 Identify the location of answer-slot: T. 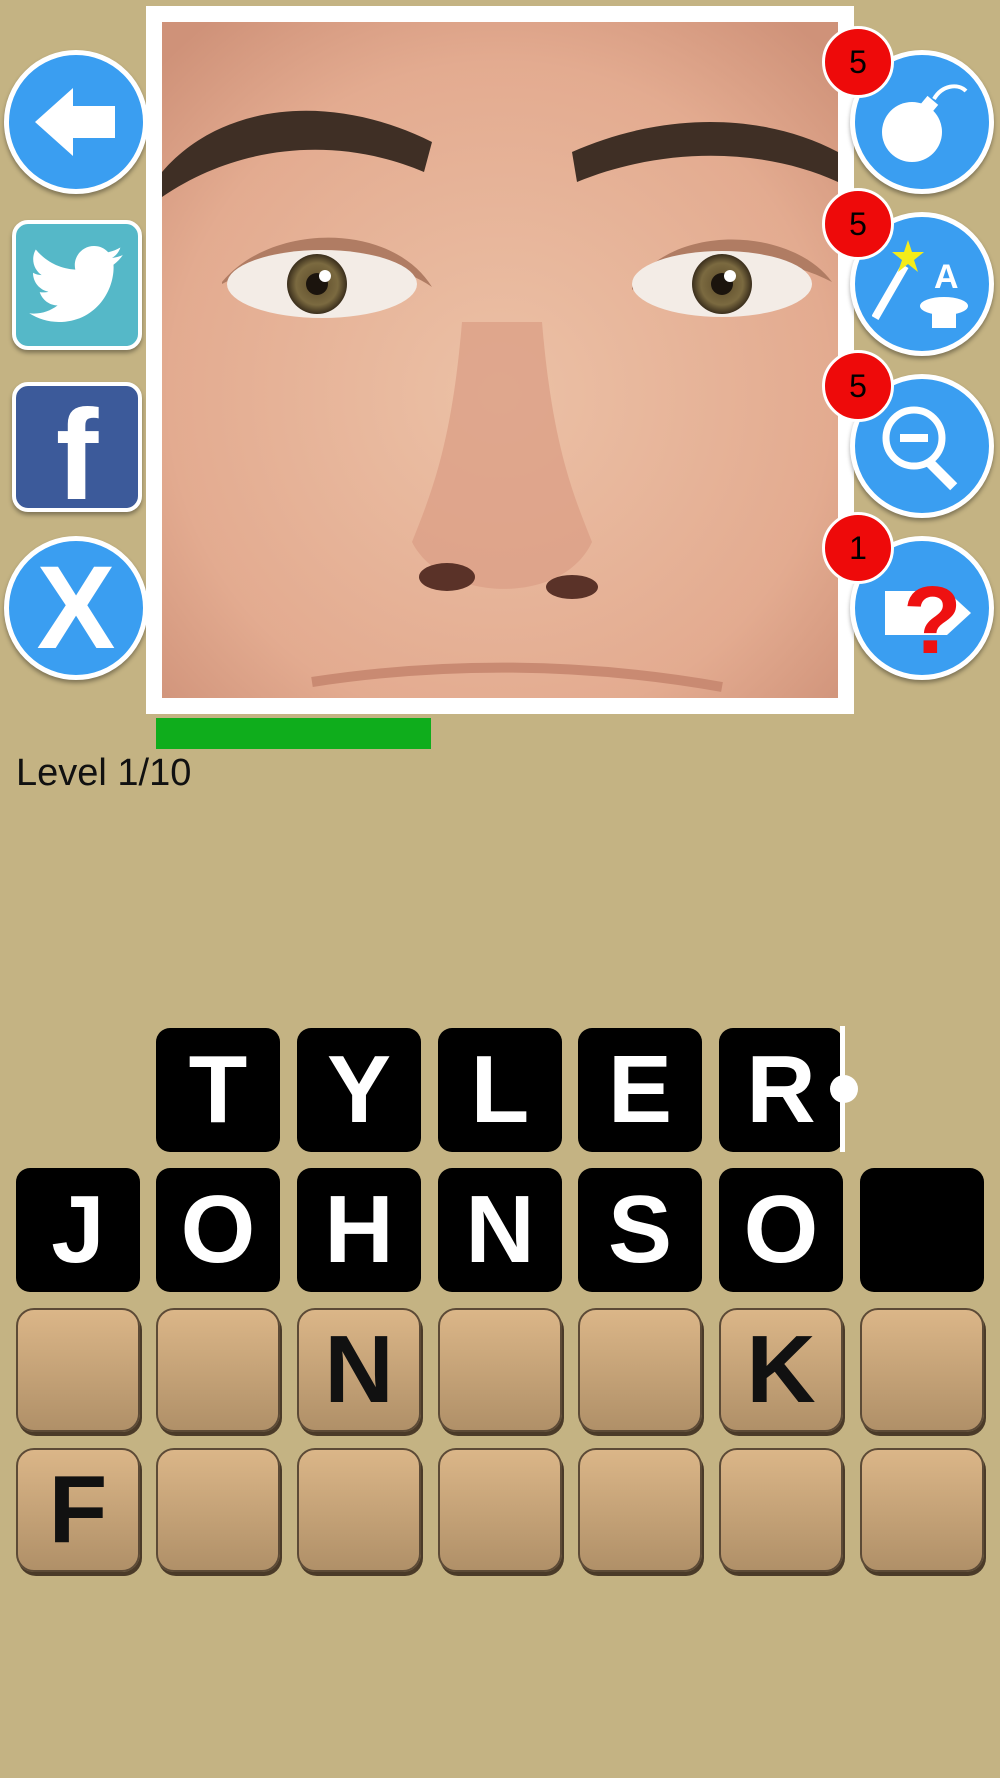
(218, 1090).